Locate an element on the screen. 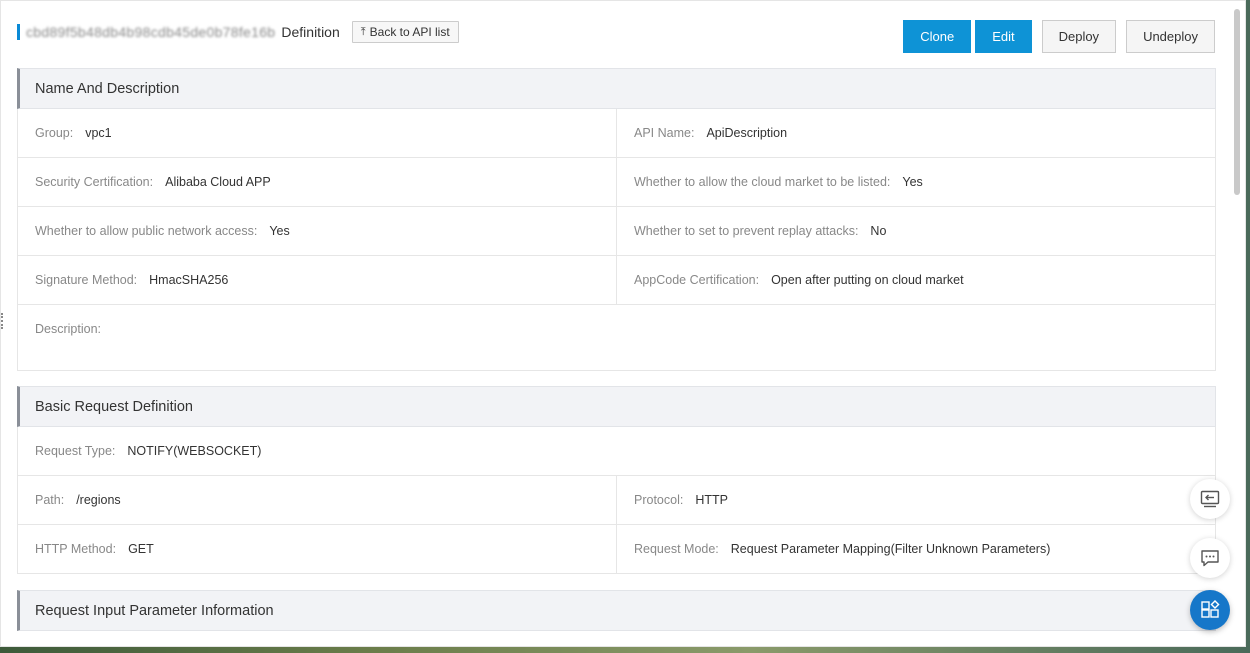 The height and width of the screenshot is (653, 1250). protocol-label: Protocol: is located at coordinates (659, 500).